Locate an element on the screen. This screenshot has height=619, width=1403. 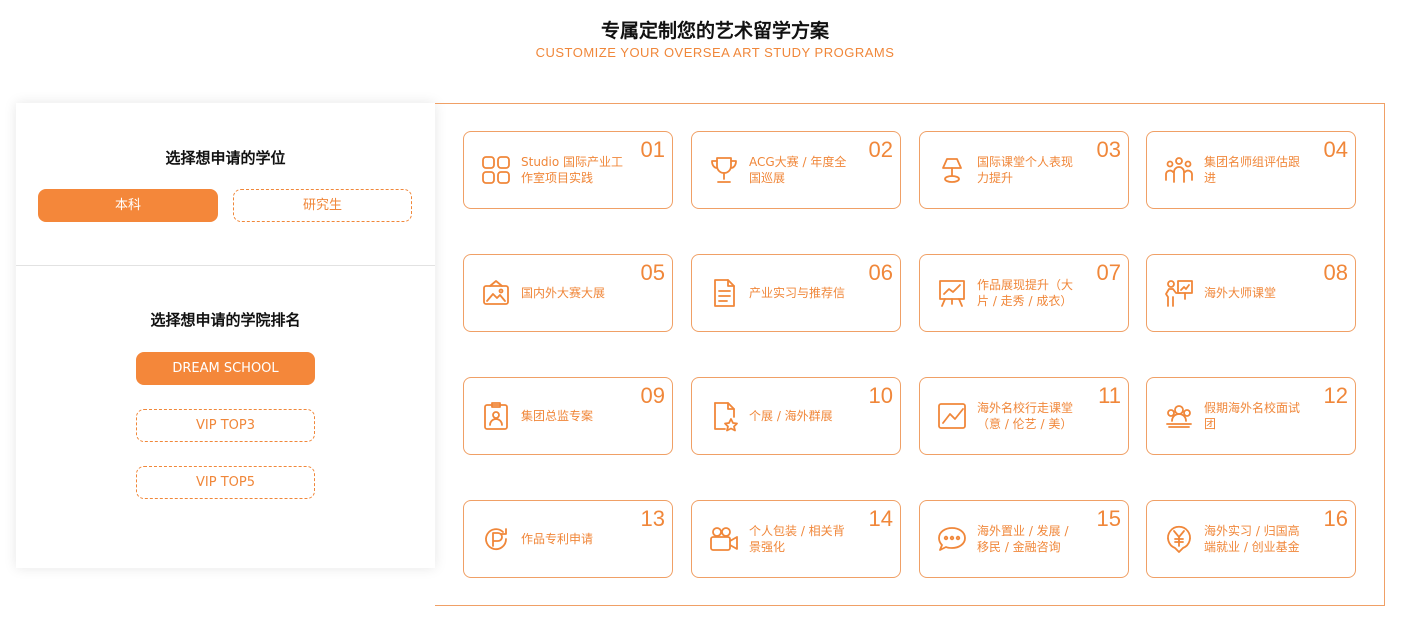
service-number: 07 is located at coordinates (1108, 272).